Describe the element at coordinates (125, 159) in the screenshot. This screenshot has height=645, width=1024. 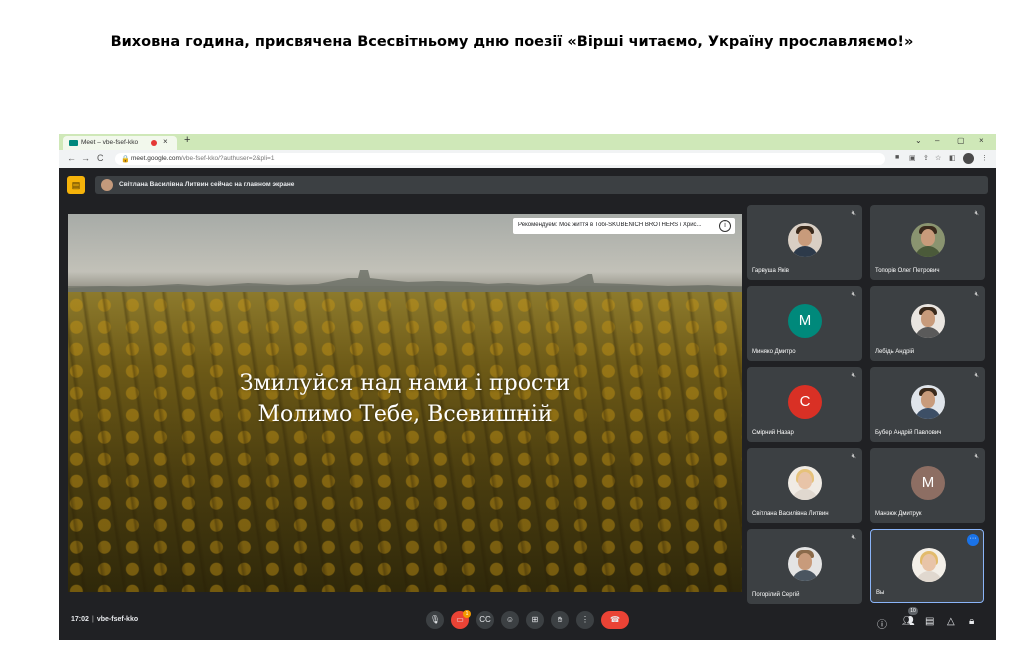
I see `lock-icon: 🔒` at that location.